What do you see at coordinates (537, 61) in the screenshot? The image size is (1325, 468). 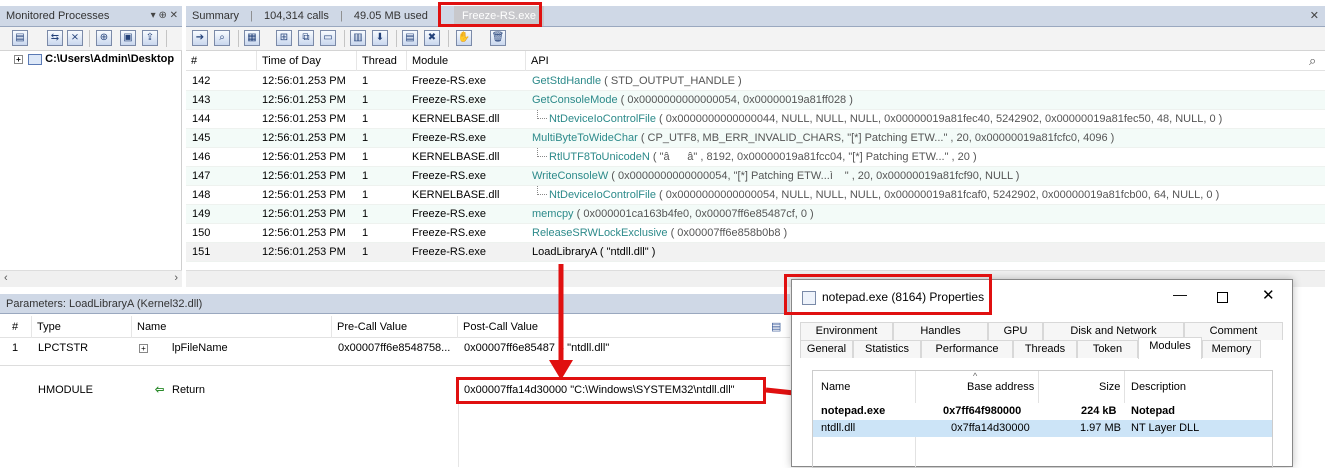 I see `col-api: API` at bounding box center [537, 61].